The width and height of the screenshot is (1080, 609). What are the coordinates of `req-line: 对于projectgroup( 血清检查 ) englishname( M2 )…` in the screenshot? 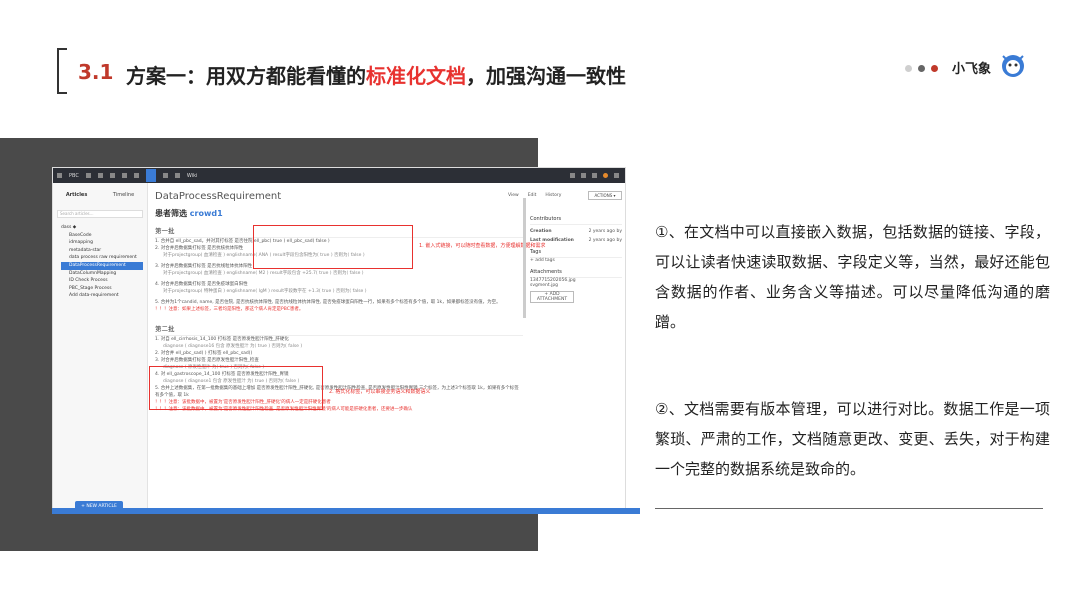 It's located at (263, 273).